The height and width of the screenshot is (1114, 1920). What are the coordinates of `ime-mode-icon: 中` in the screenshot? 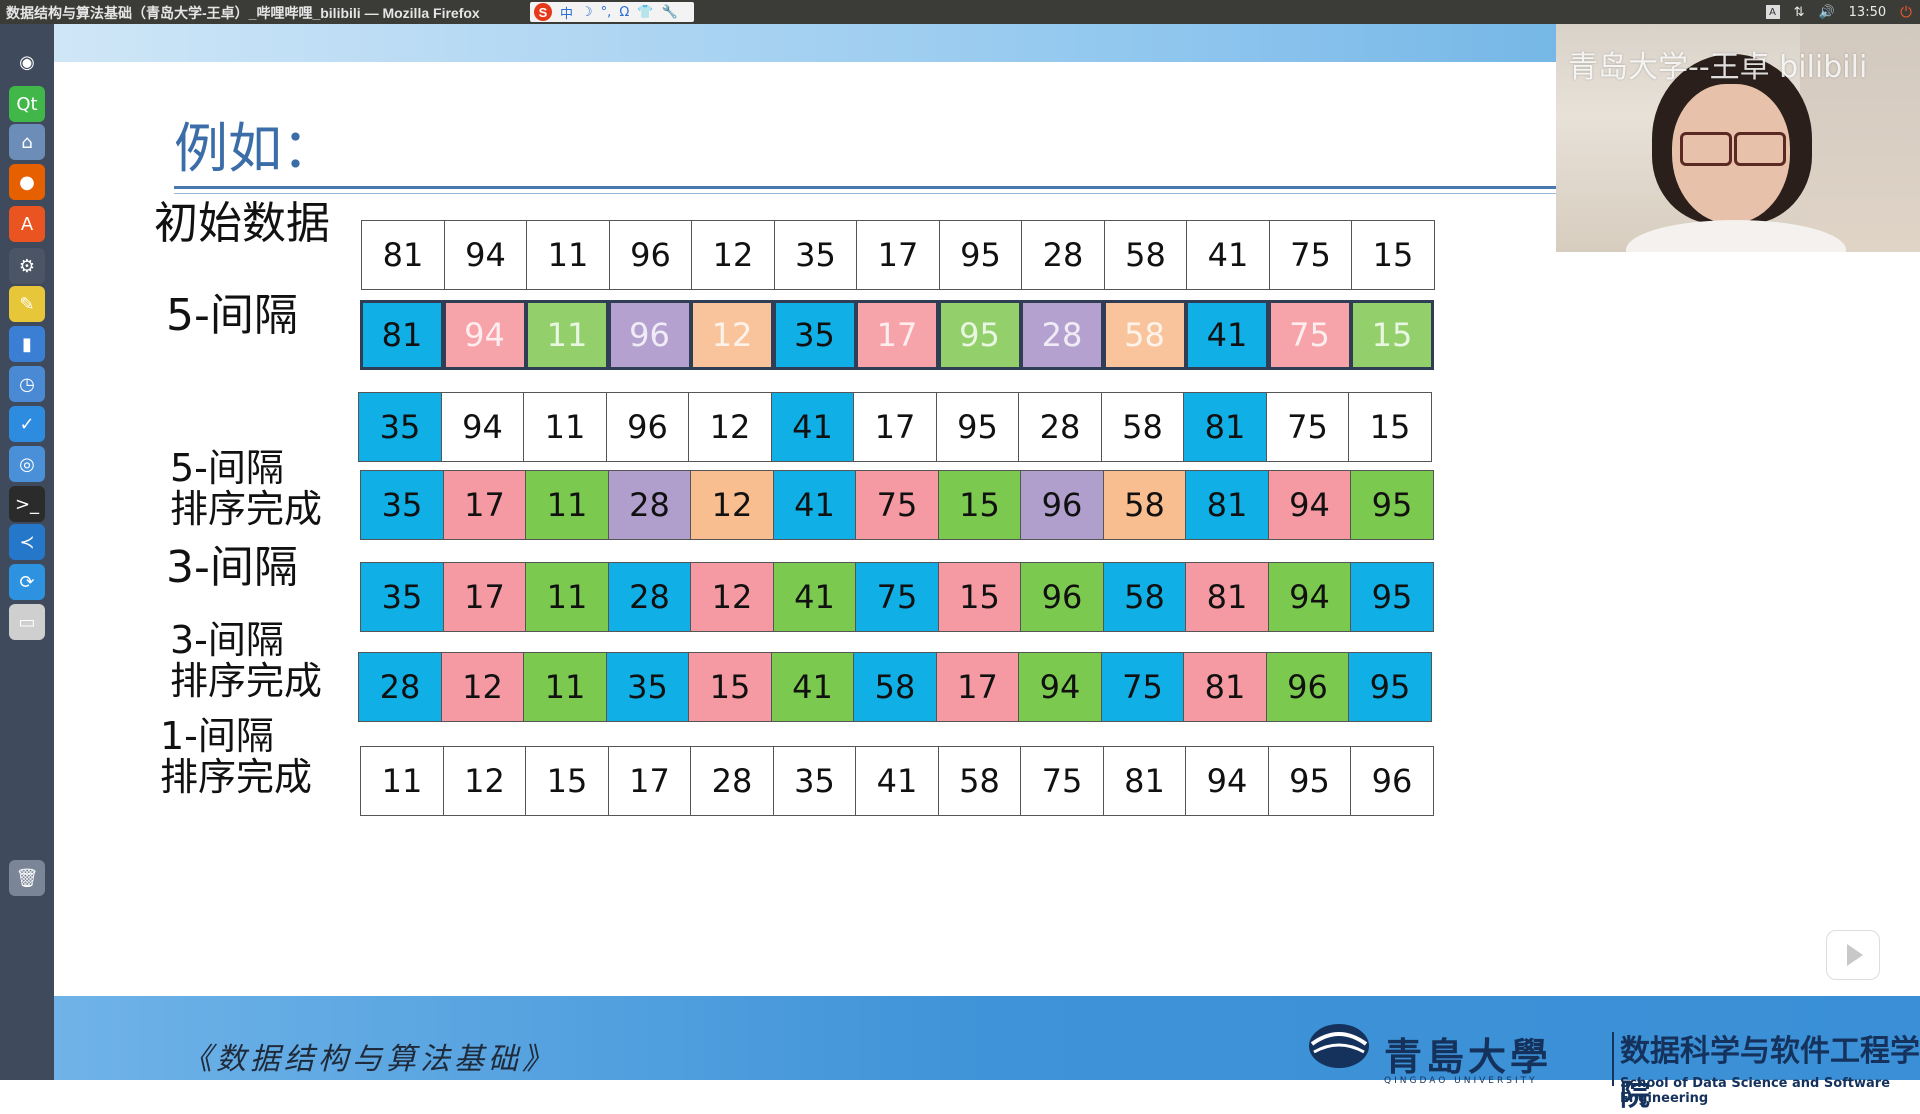 It's located at (566, 12).